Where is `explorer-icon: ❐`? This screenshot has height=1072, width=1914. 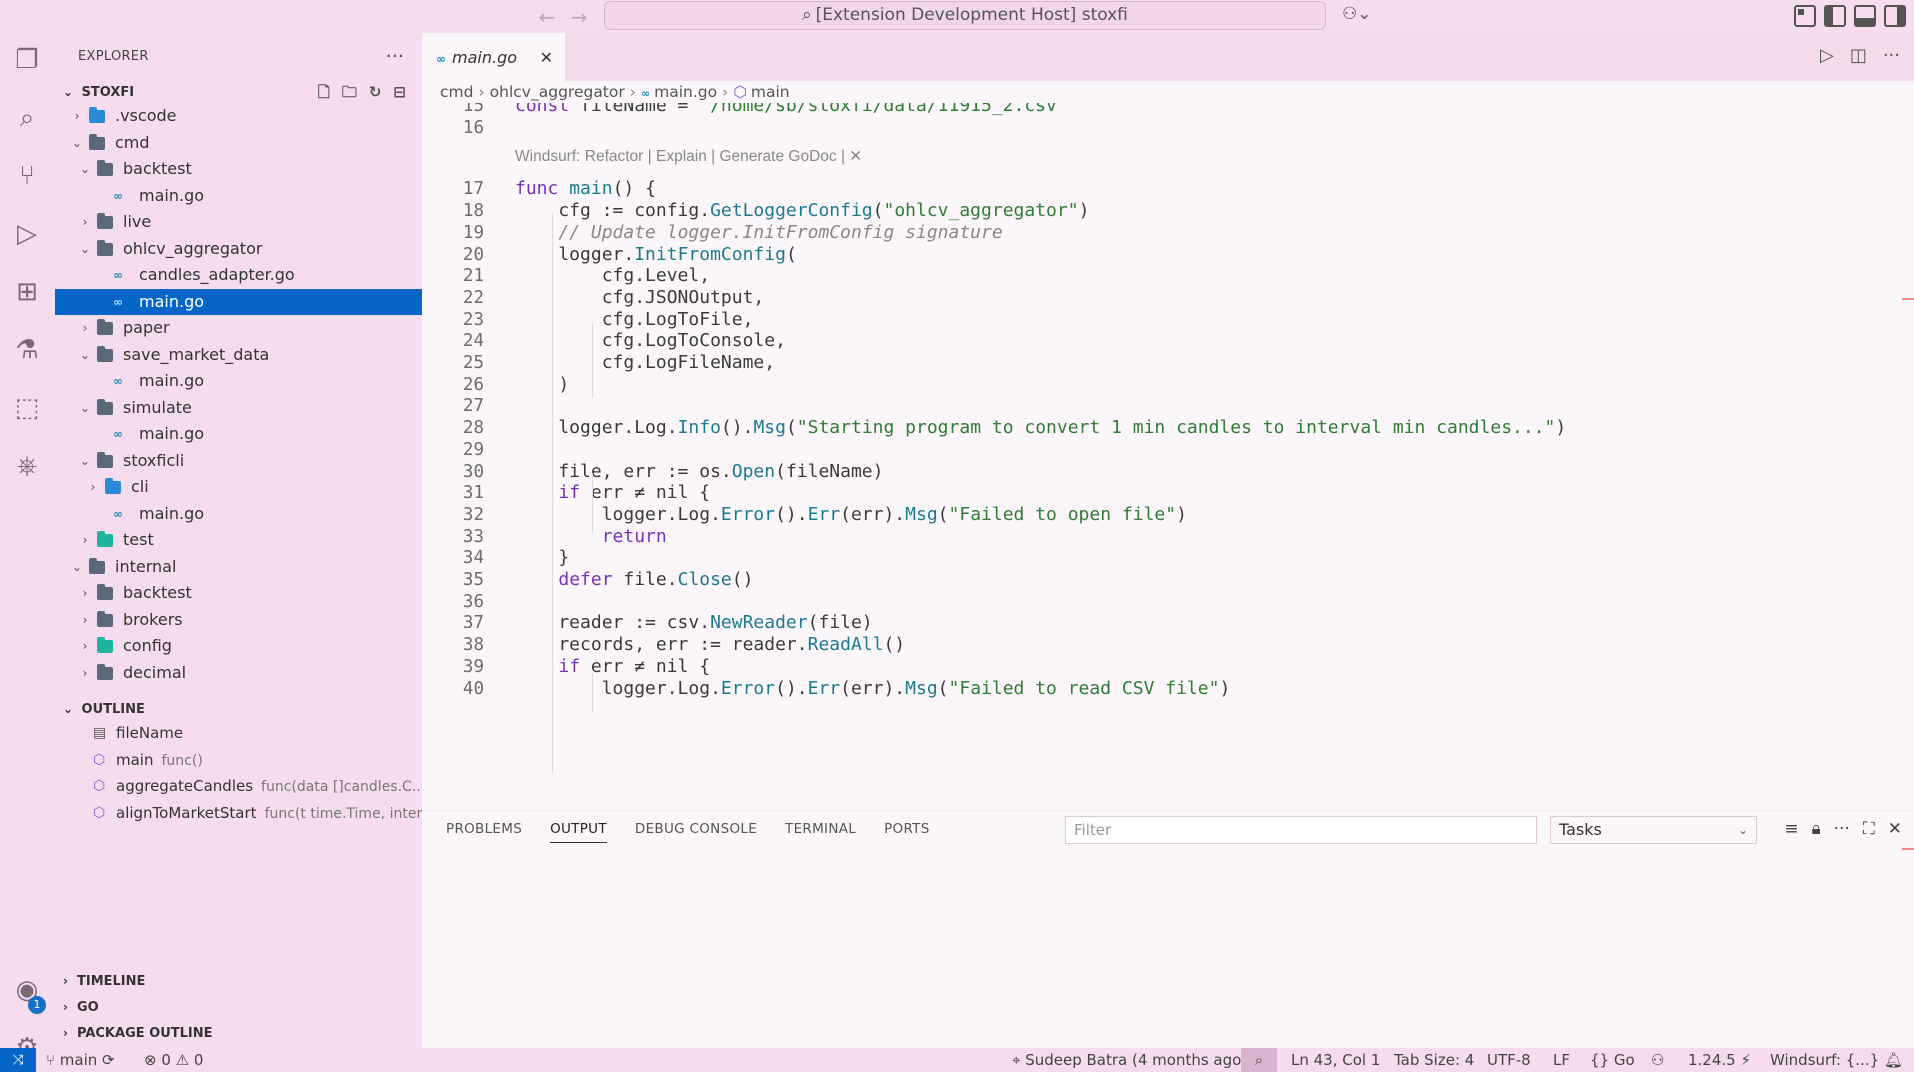 explorer-icon: ❐ is located at coordinates (27, 60).